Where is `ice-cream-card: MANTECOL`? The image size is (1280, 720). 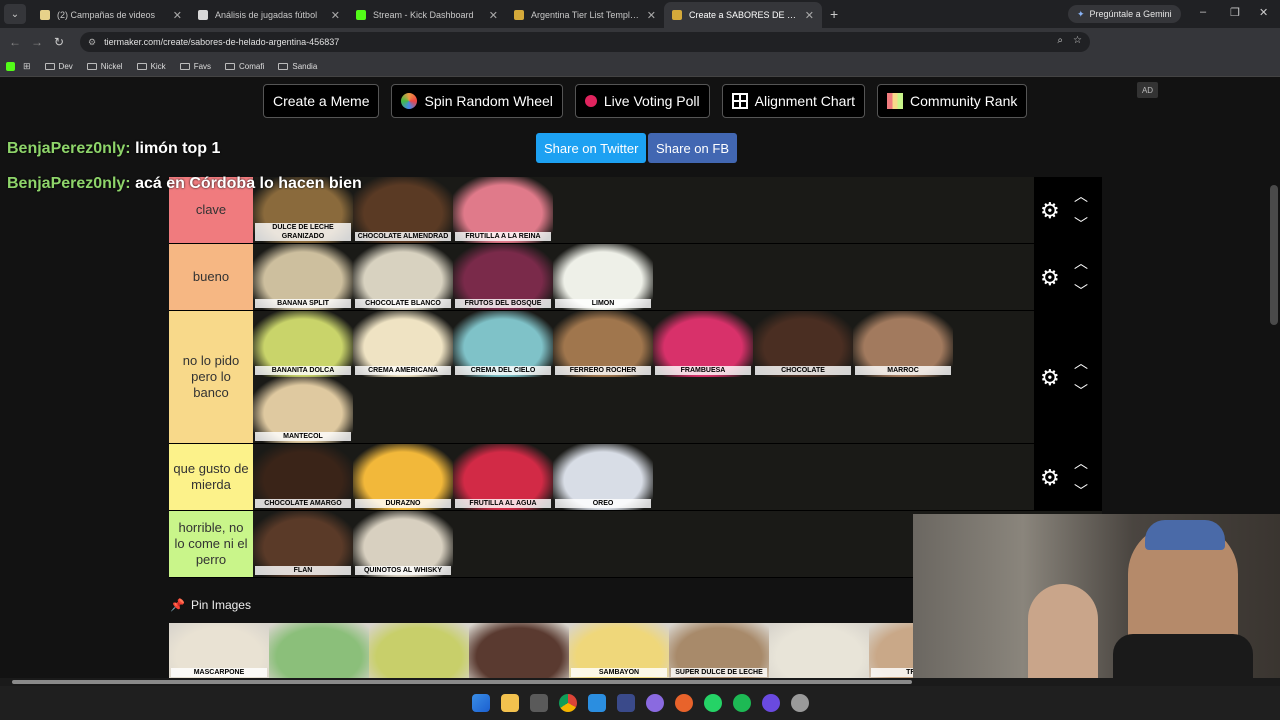
ice-cream-card: MANTECOL is located at coordinates (303, 410).